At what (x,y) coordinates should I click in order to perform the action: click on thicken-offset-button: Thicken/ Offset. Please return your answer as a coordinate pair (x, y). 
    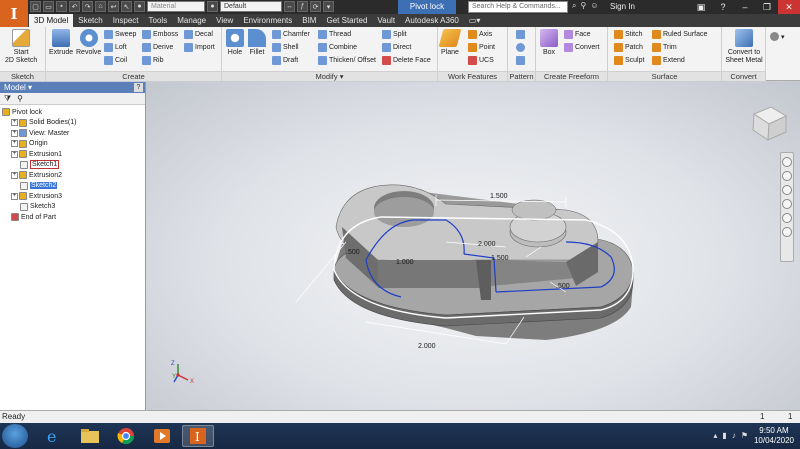
    Looking at the image, I should click on (347, 60).